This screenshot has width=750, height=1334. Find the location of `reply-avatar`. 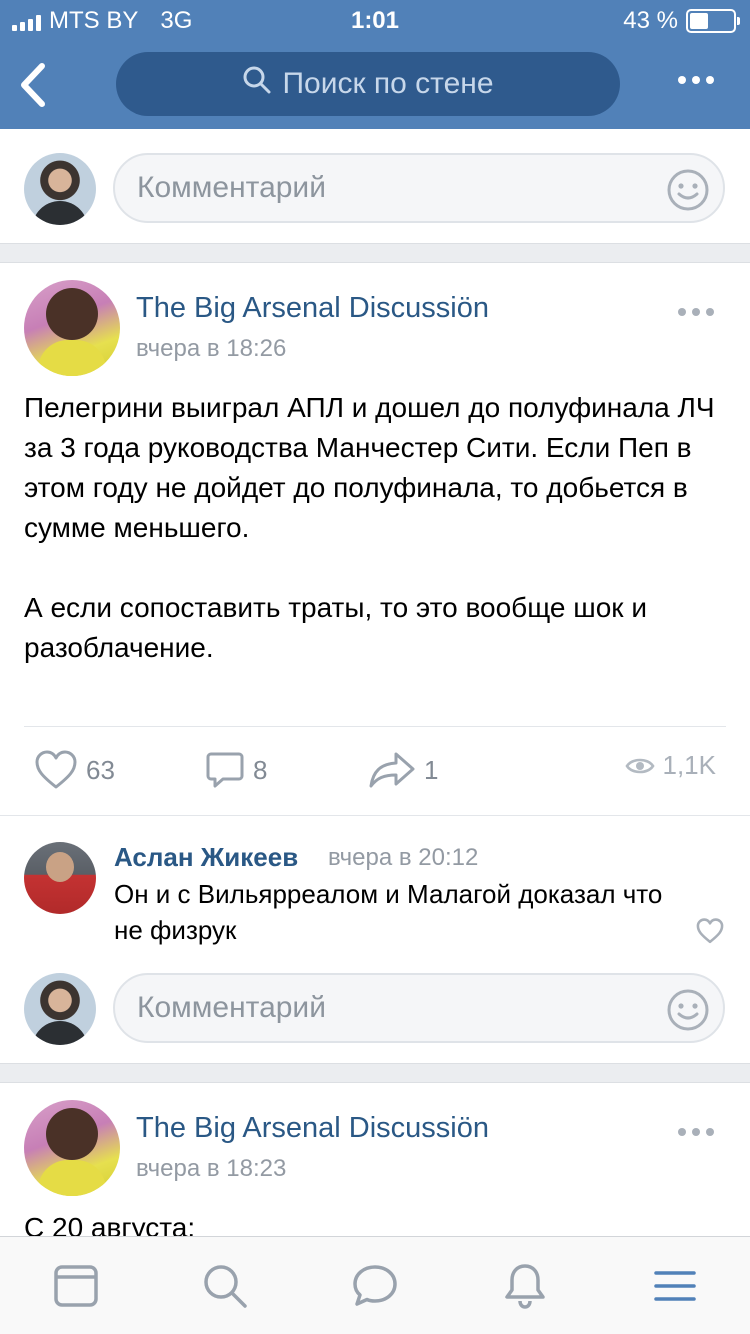

reply-avatar is located at coordinates (60, 878).